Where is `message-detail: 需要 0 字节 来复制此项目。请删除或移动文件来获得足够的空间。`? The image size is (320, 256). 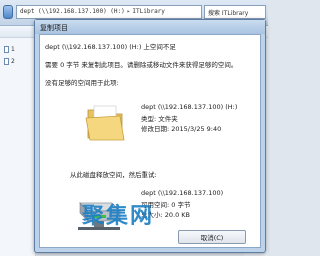 message-detail: 需要 0 字节 来复制此项目。请删除或移动文件来获得足够的空间。 is located at coordinates (141, 65).